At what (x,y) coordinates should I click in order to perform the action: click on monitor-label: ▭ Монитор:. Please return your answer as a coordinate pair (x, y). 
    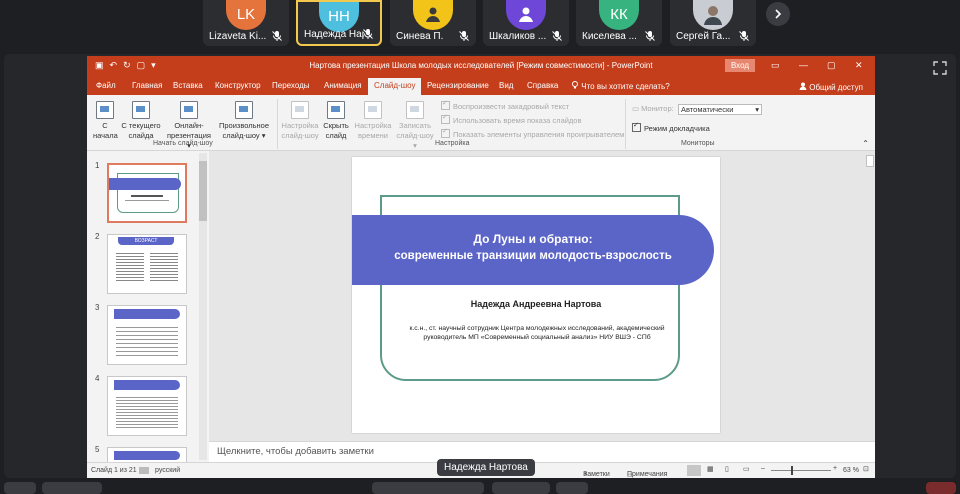
    Looking at the image, I should click on (653, 108).